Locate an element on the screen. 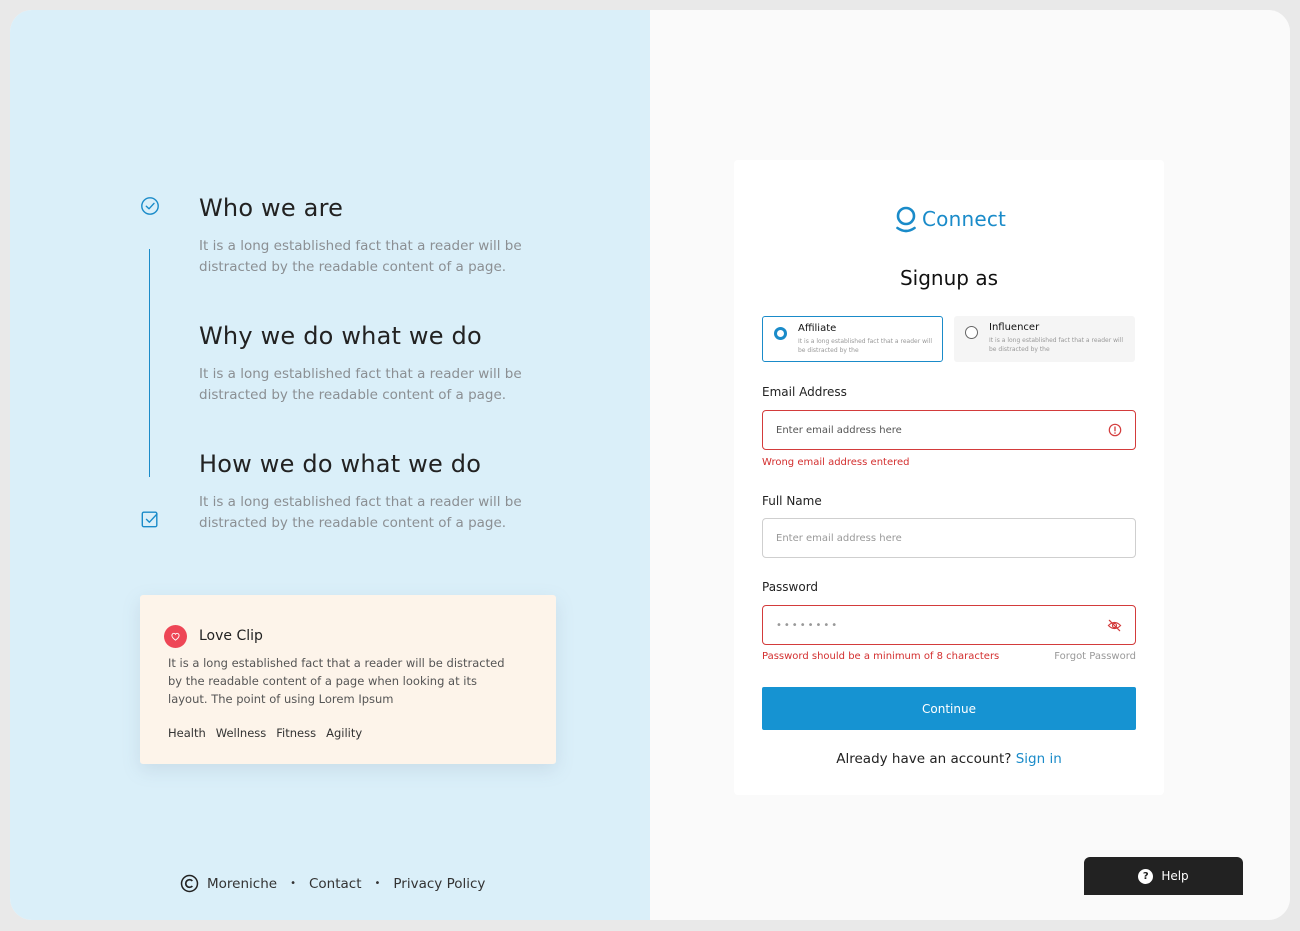 This screenshot has width=1300, height=931. name-placeholder: Enter email address here is located at coordinates (839, 538).